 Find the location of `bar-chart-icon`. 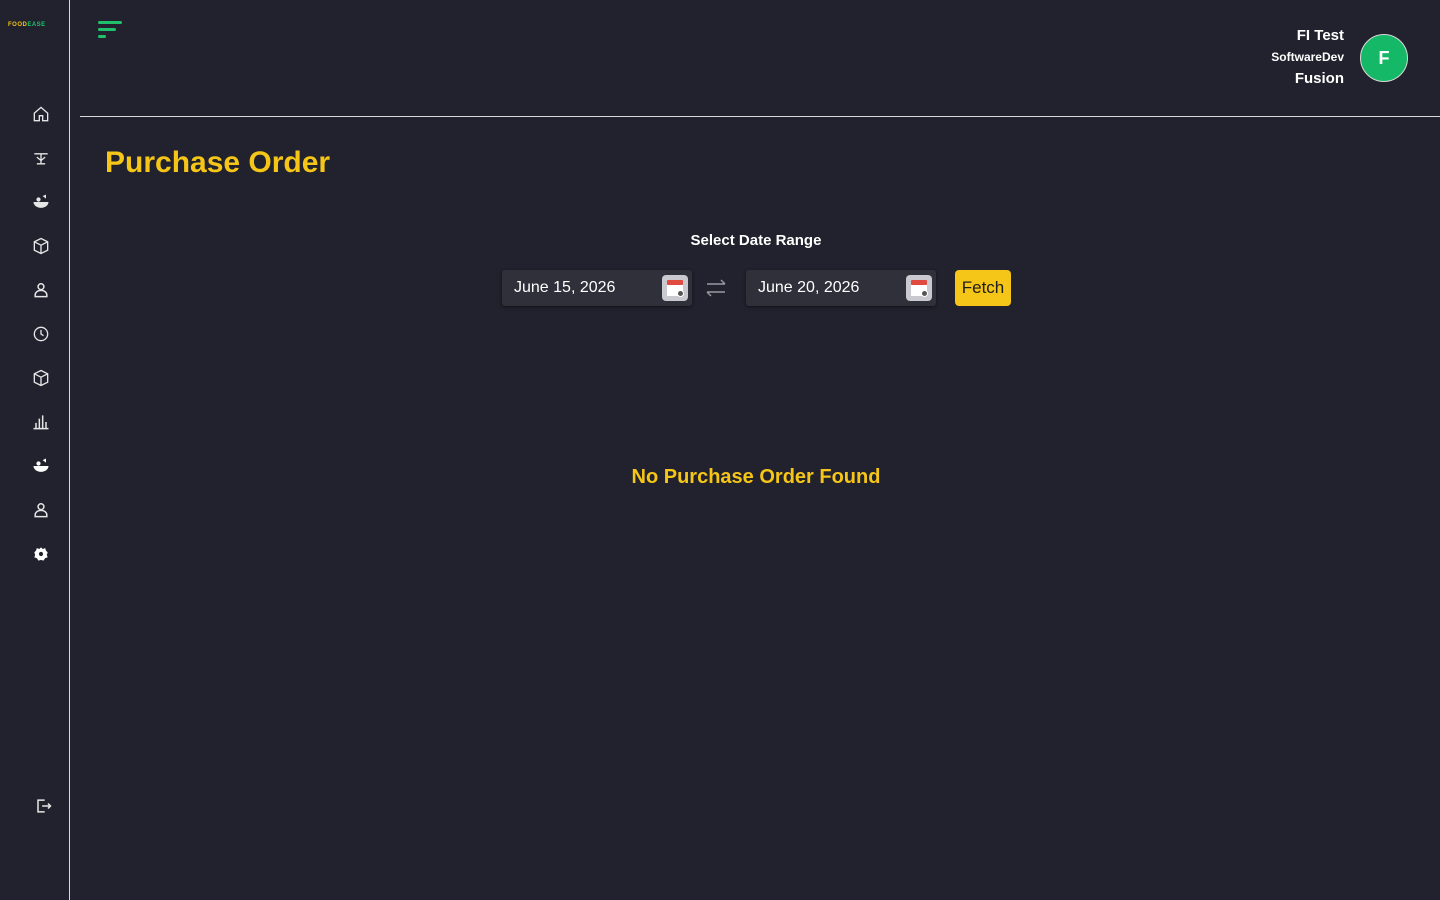

bar-chart-icon is located at coordinates (41, 422).